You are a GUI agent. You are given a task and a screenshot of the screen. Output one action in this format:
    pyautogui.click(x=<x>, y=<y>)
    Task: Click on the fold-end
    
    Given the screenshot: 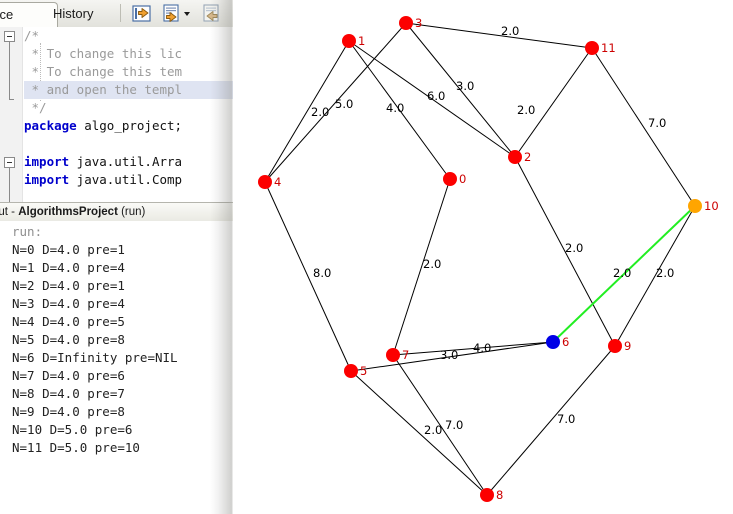 What is the action you would take?
    pyautogui.click(x=11, y=99)
    